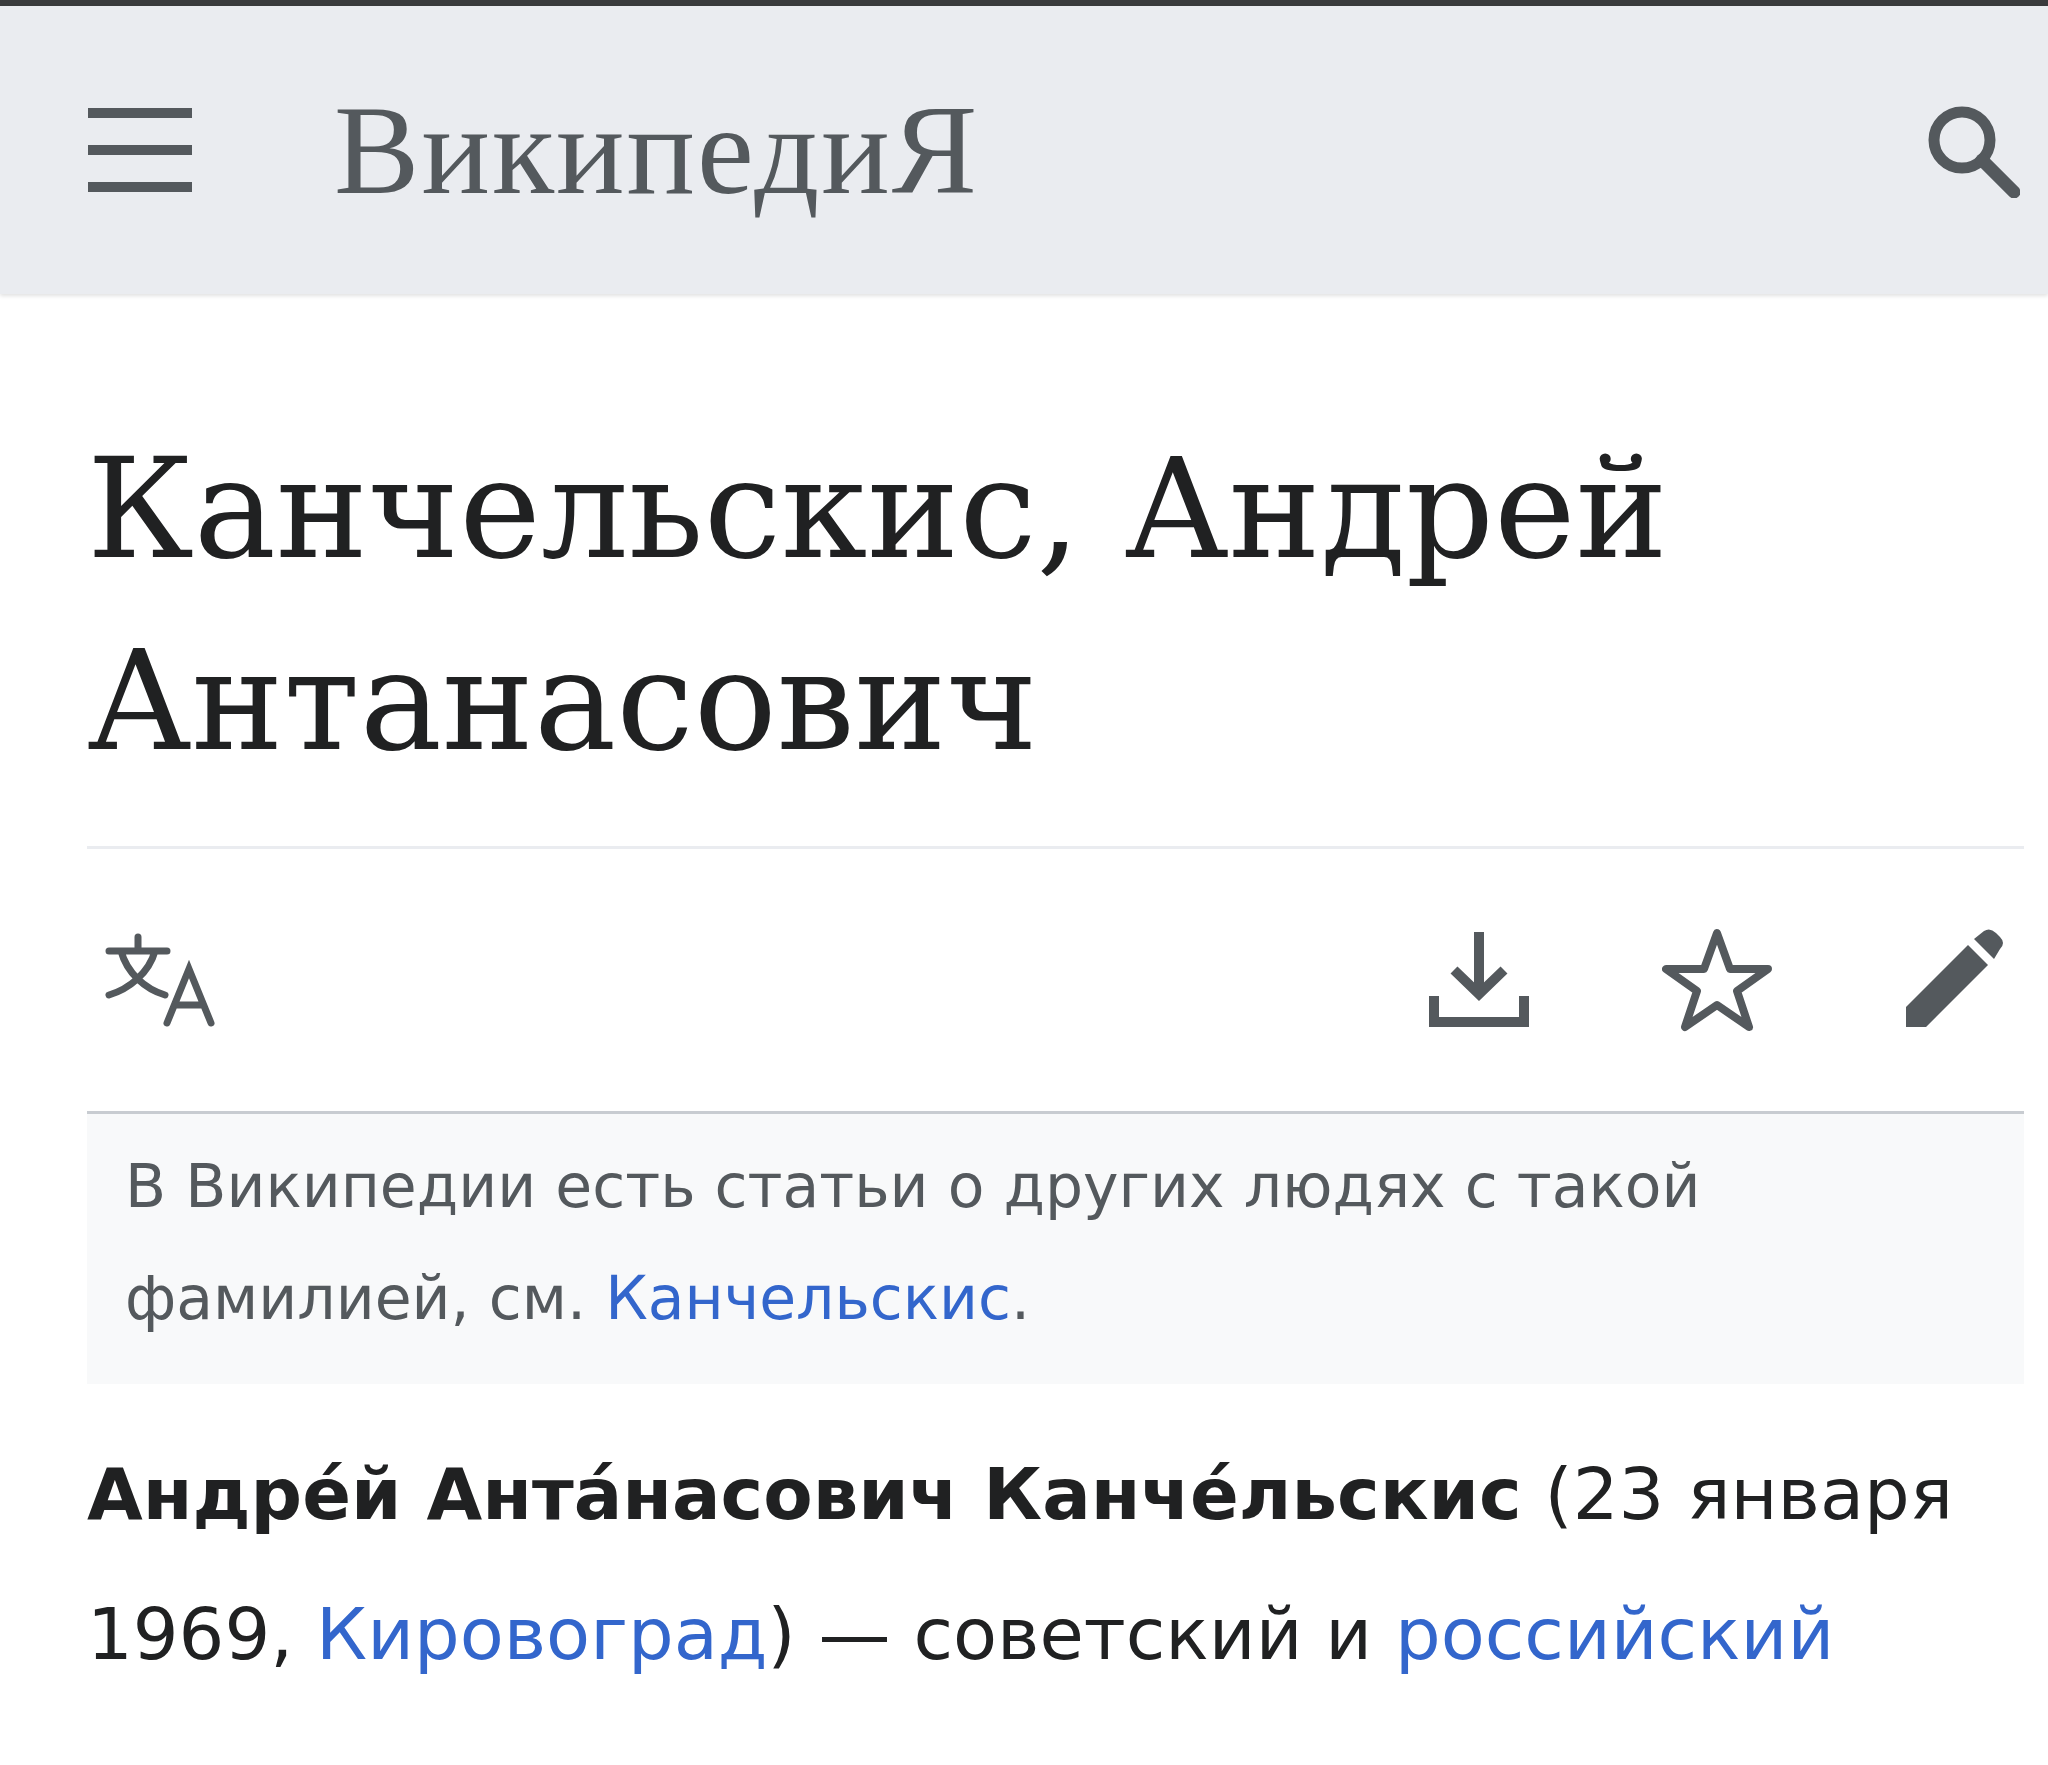  What do you see at coordinates (542, 1634) in the screenshot?
I see `article-link: Кировоград` at bounding box center [542, 1634].